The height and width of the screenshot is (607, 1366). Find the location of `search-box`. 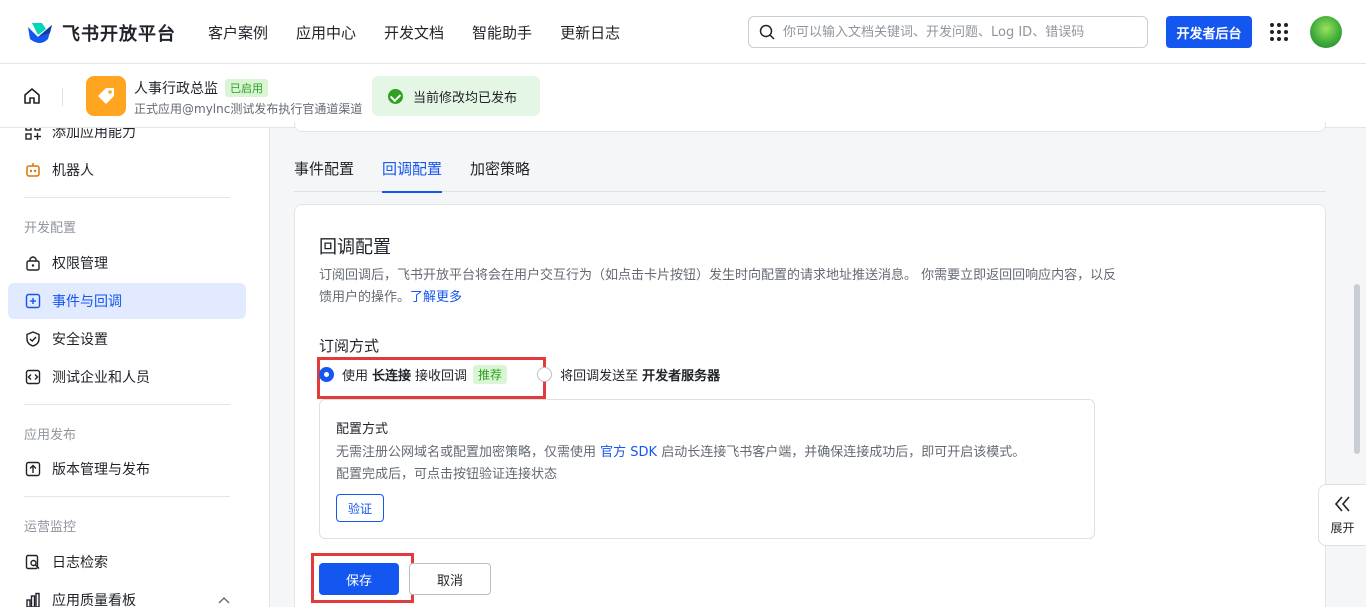

search-box is located at coordinates (948, 32).